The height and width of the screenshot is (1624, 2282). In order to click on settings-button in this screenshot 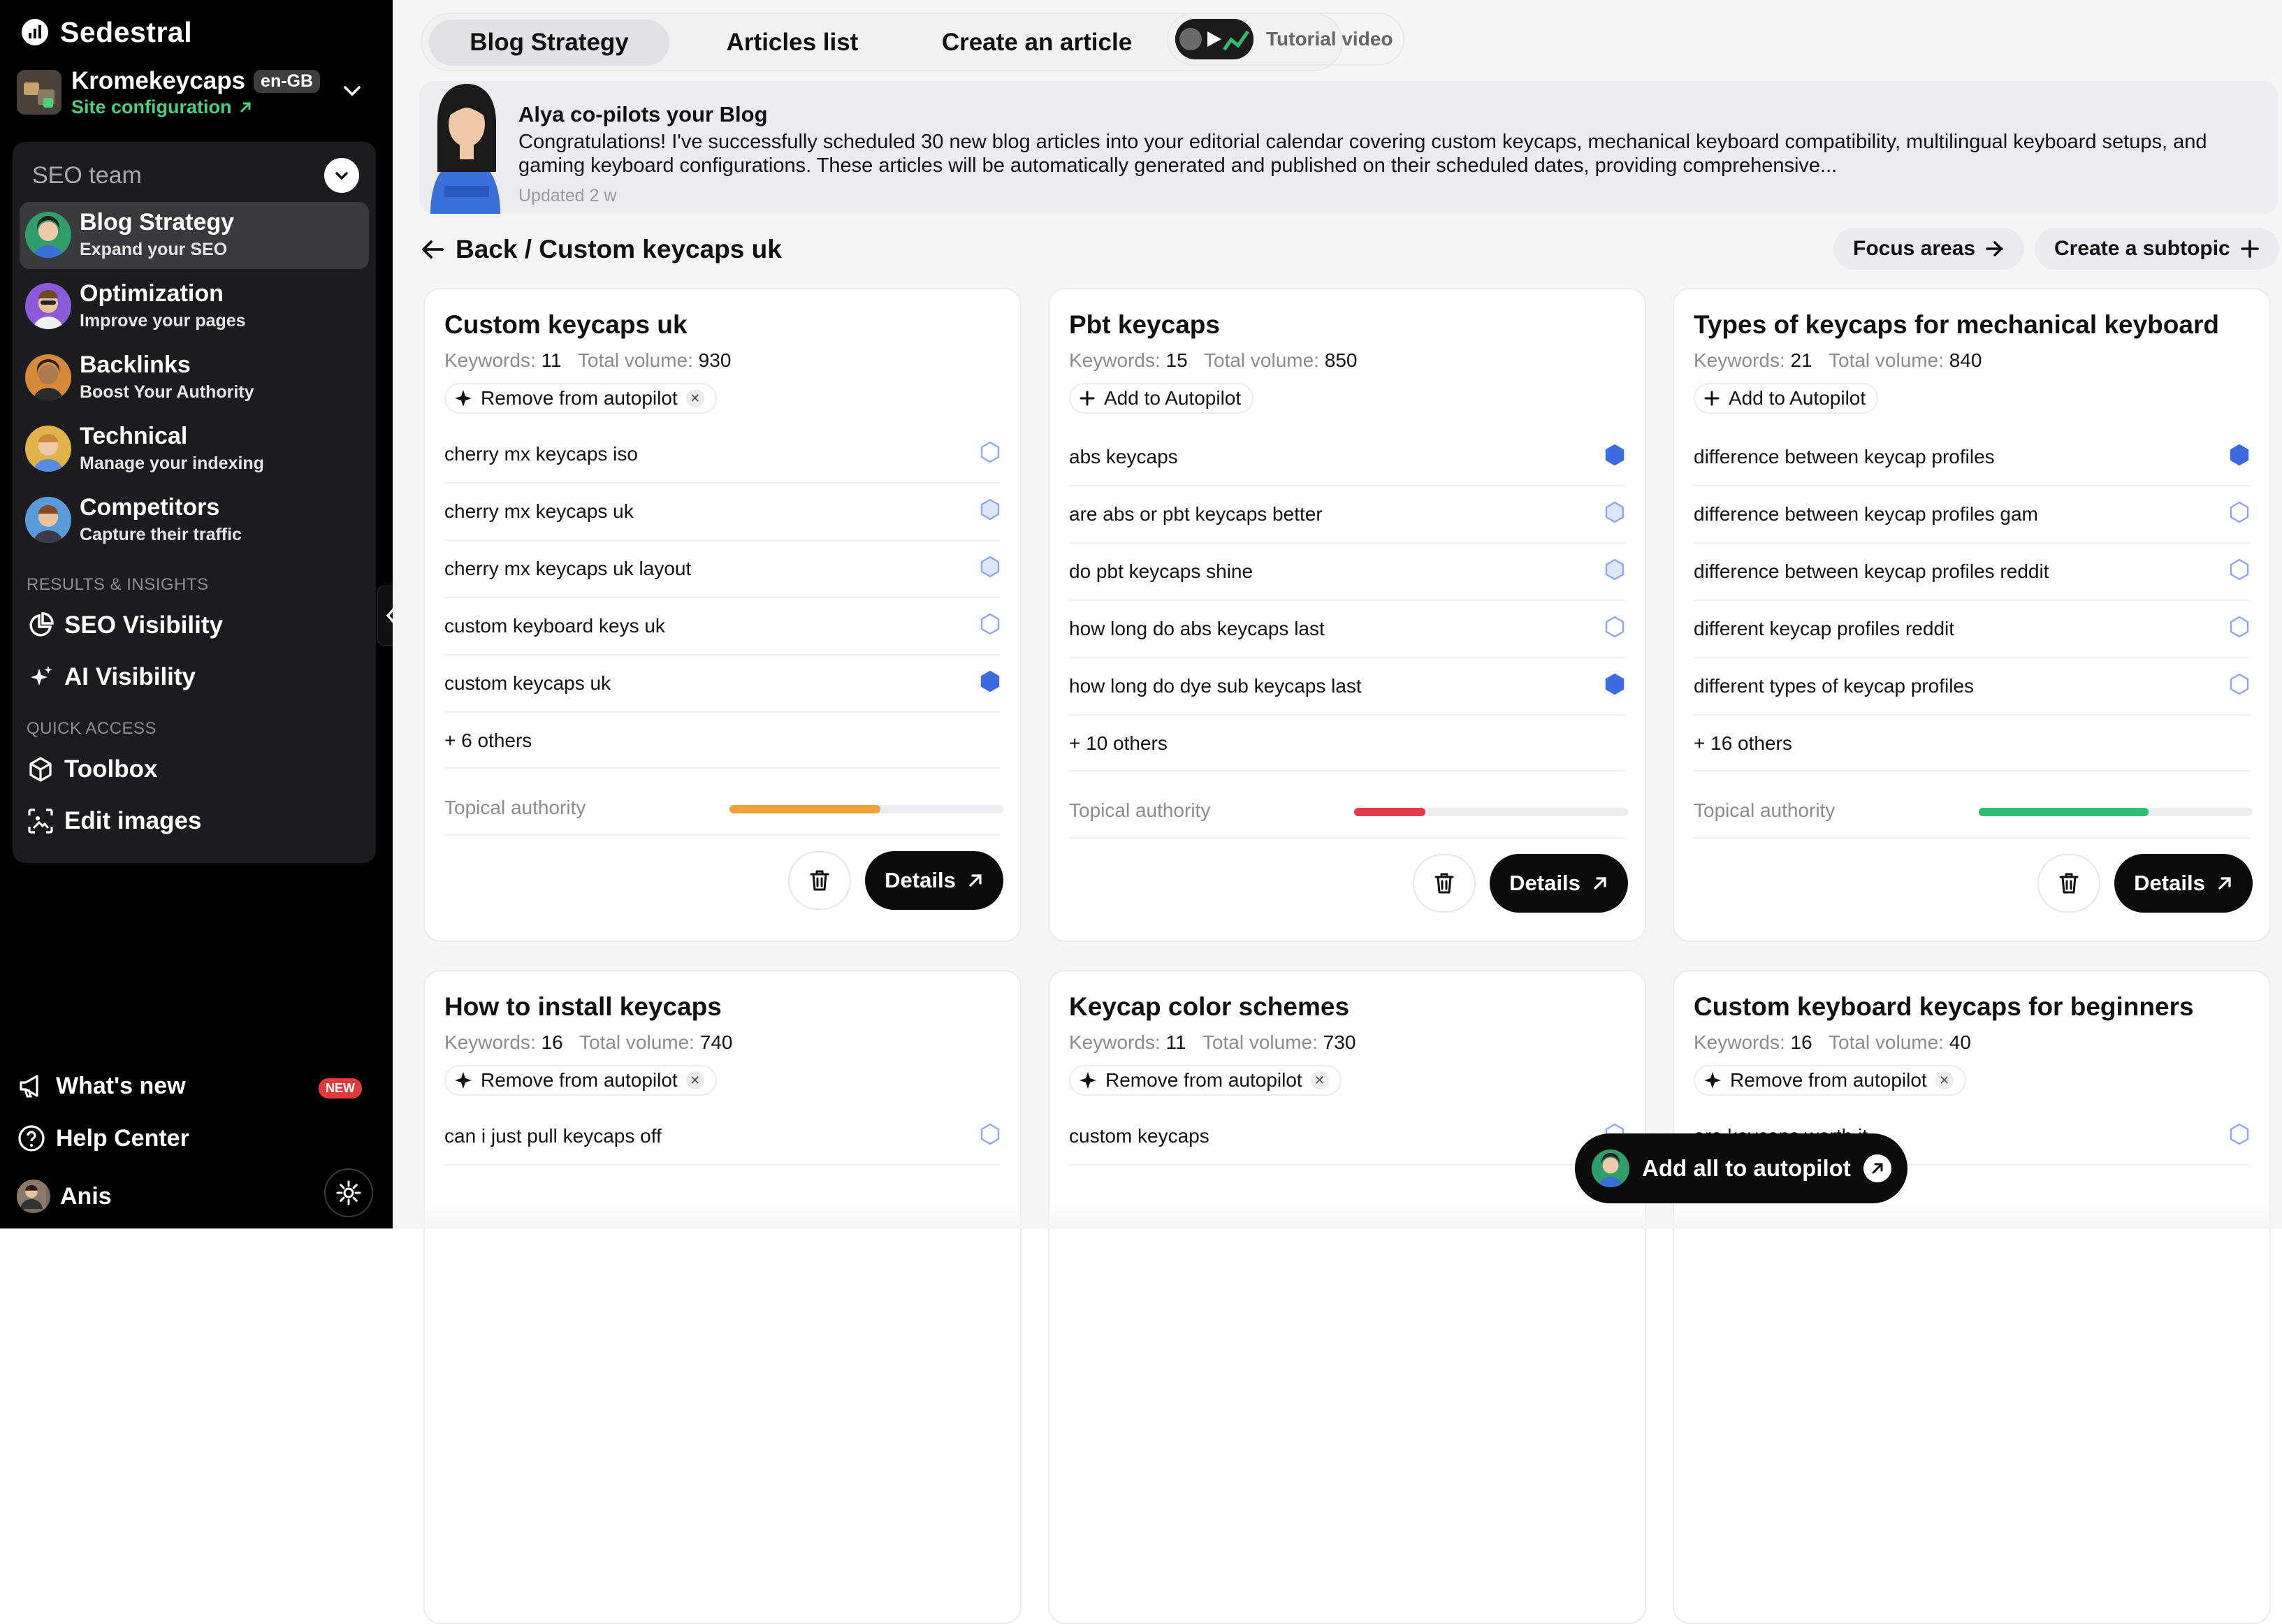, I will do `click(349, 1193)`.